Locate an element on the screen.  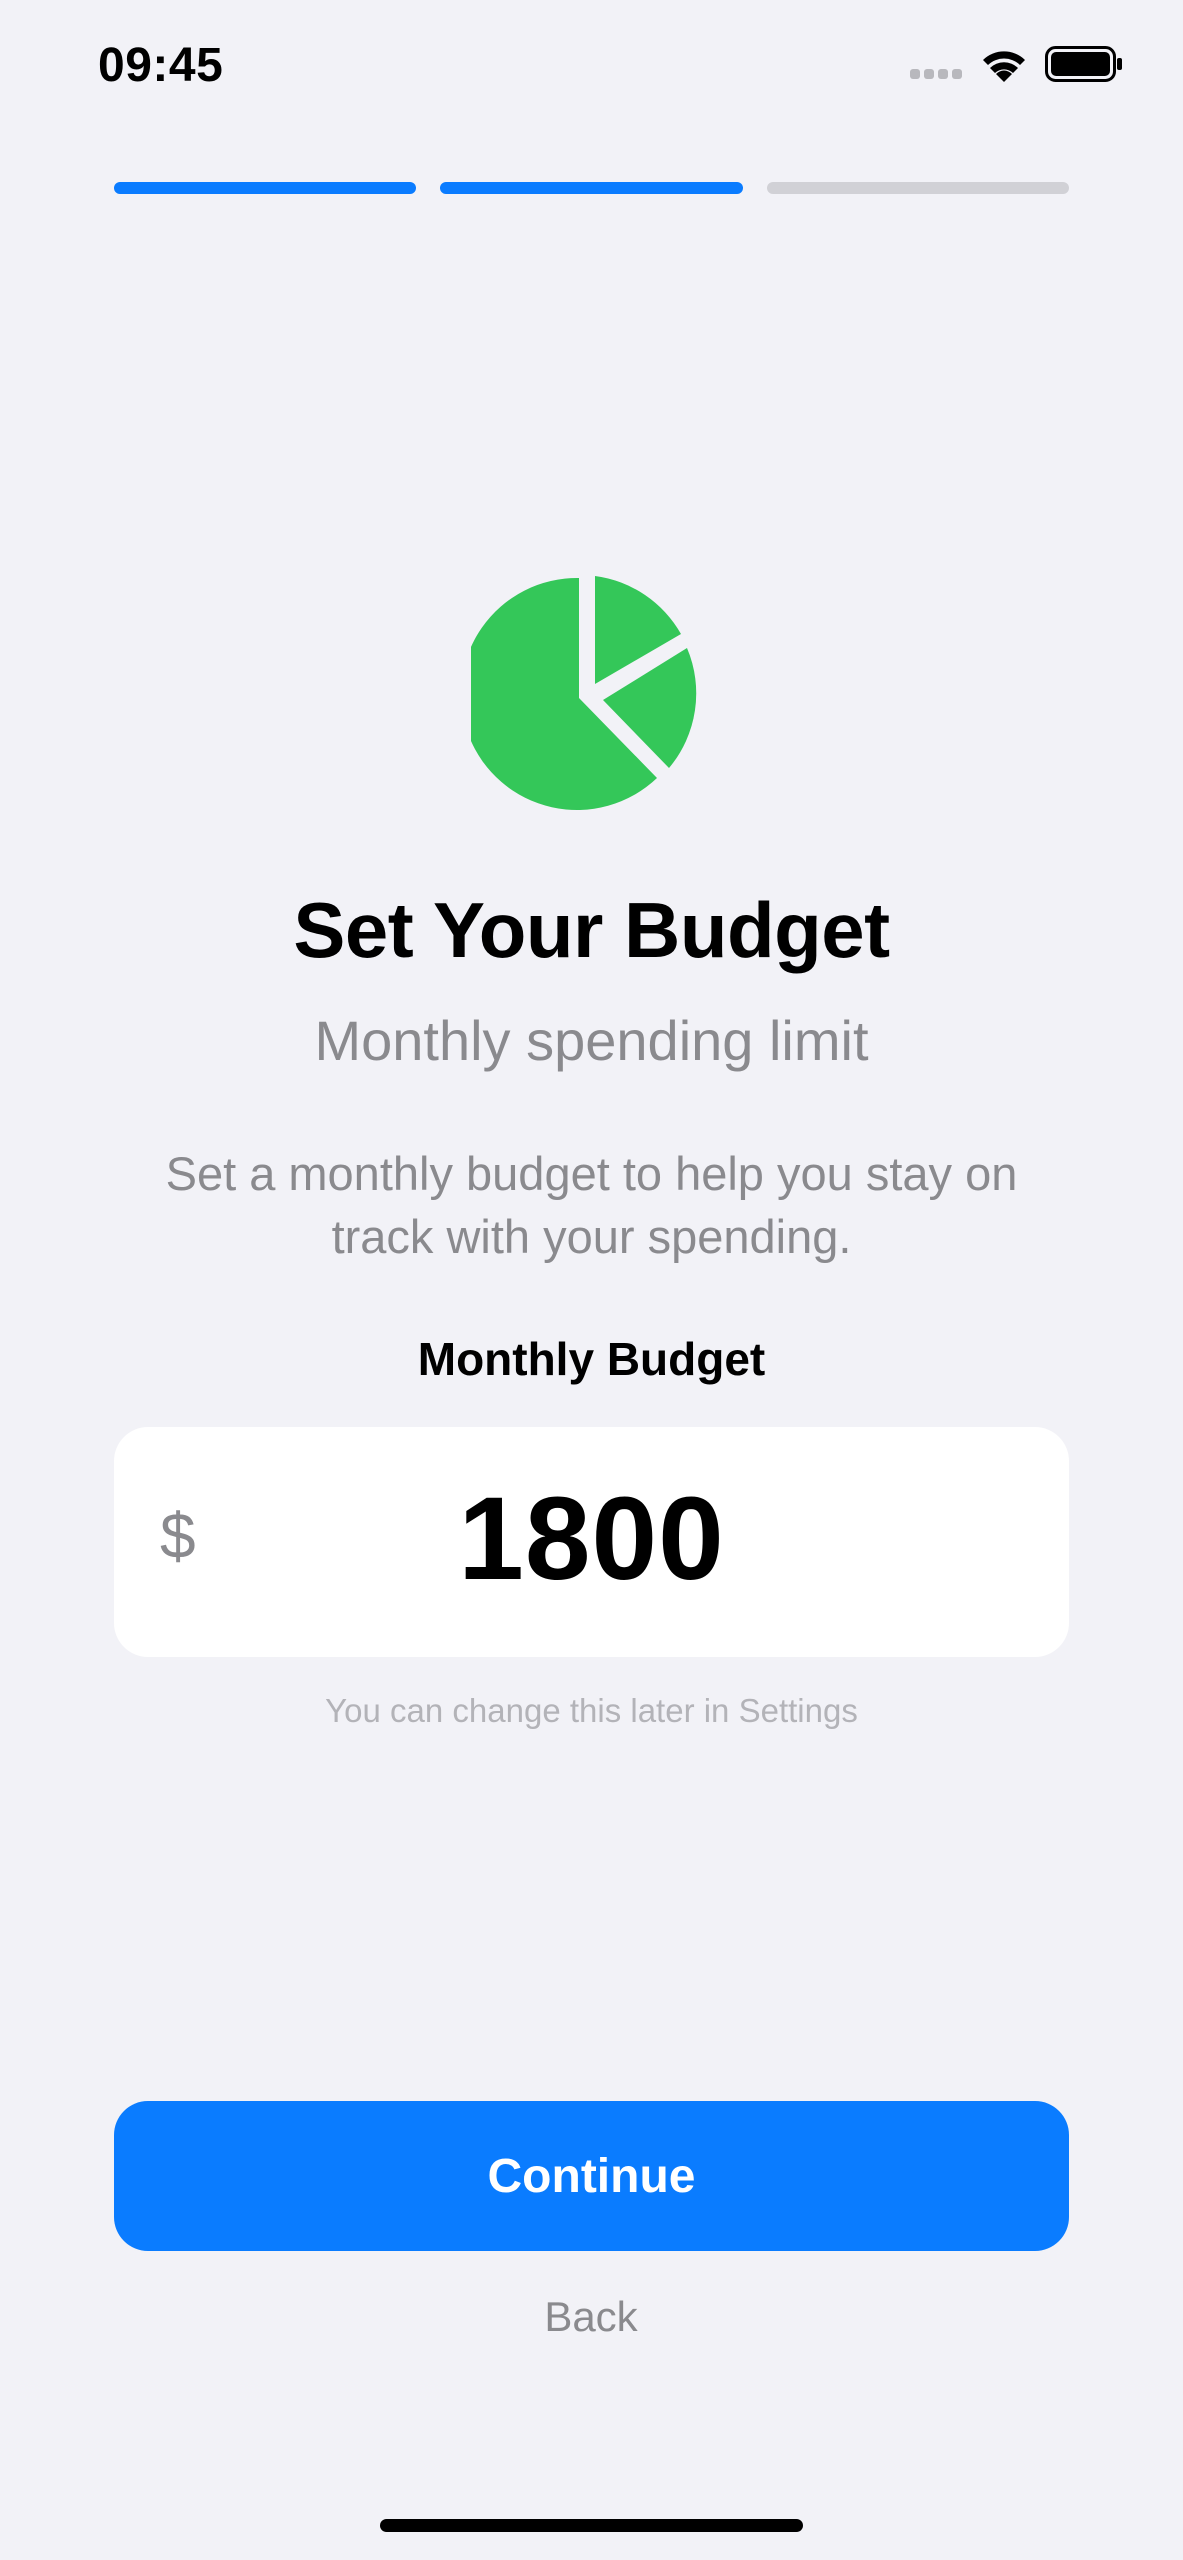
page-title: Set Your Budget is located at coordinates (591, 930).